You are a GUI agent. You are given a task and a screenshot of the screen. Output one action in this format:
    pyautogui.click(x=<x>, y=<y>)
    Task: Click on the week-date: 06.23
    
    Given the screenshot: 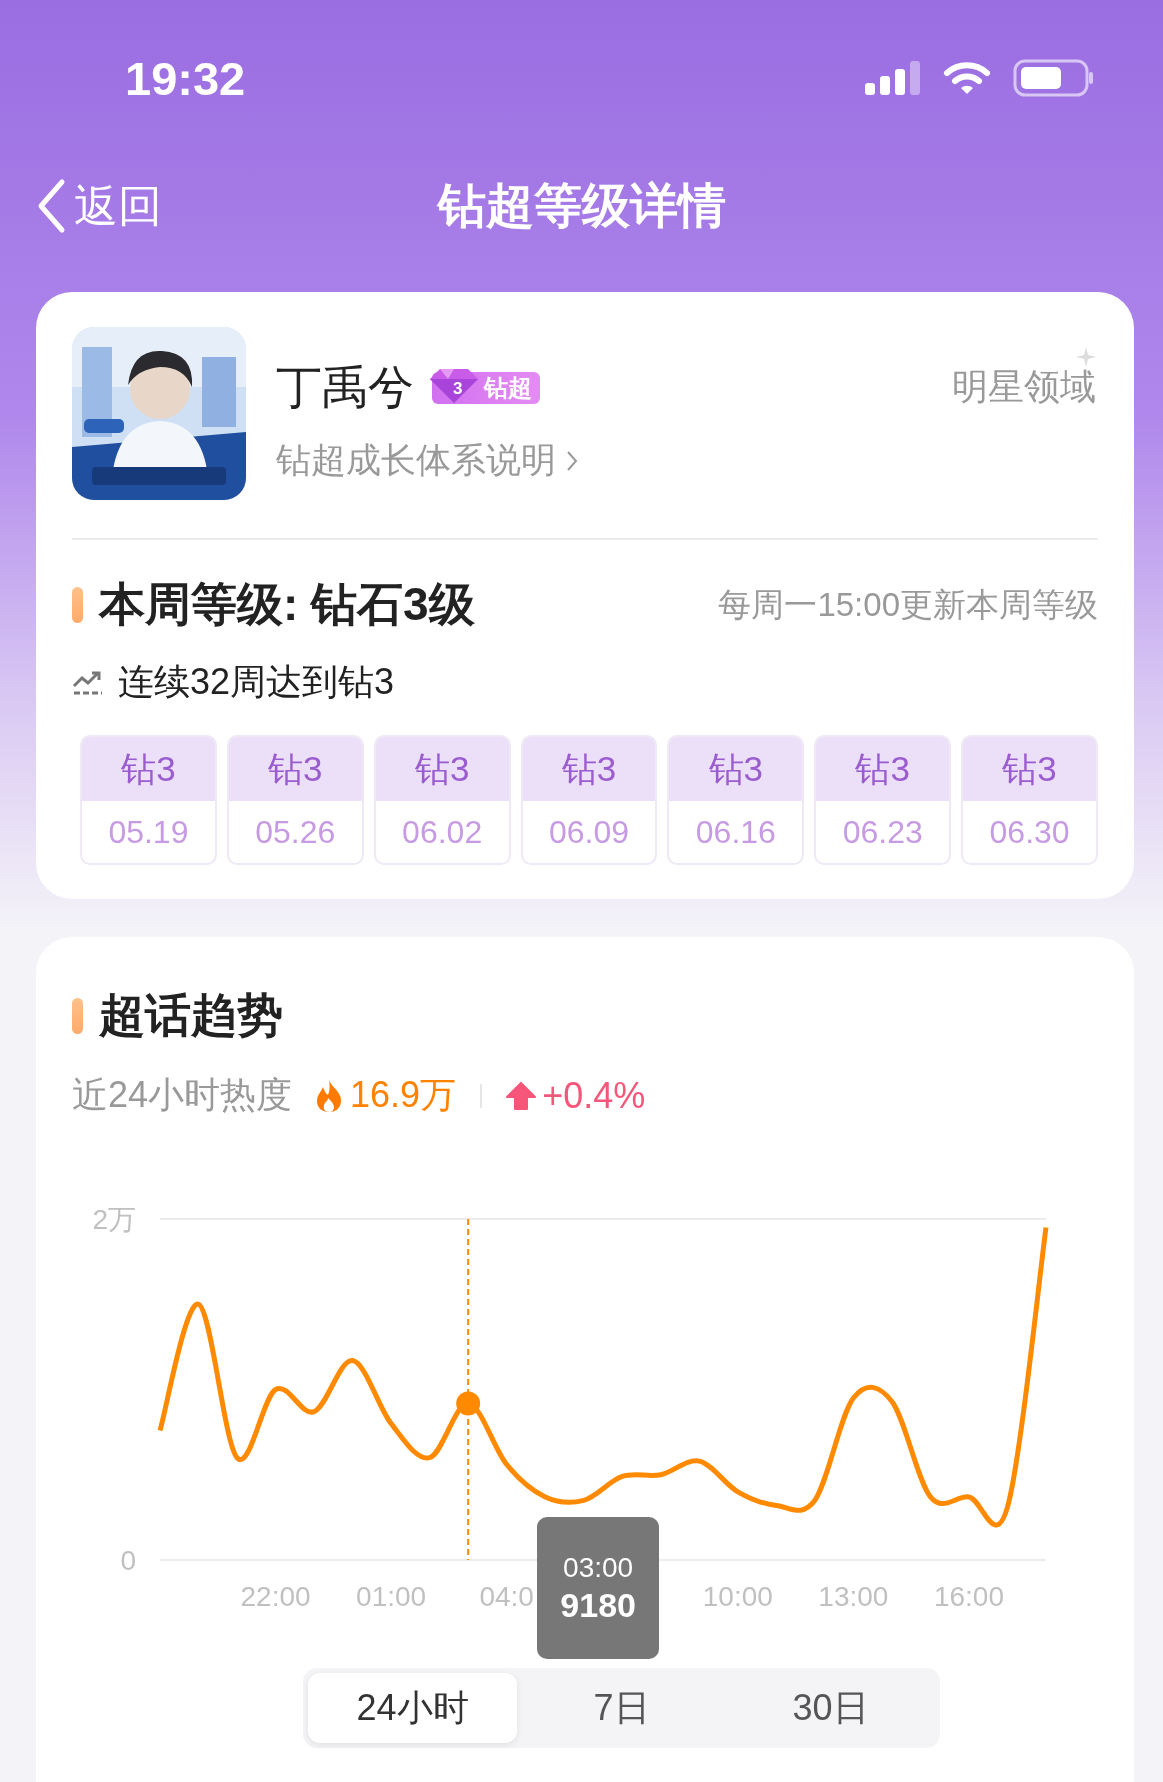 What is the action you would take?
    pyautogui.click(x=882, y=832)
    